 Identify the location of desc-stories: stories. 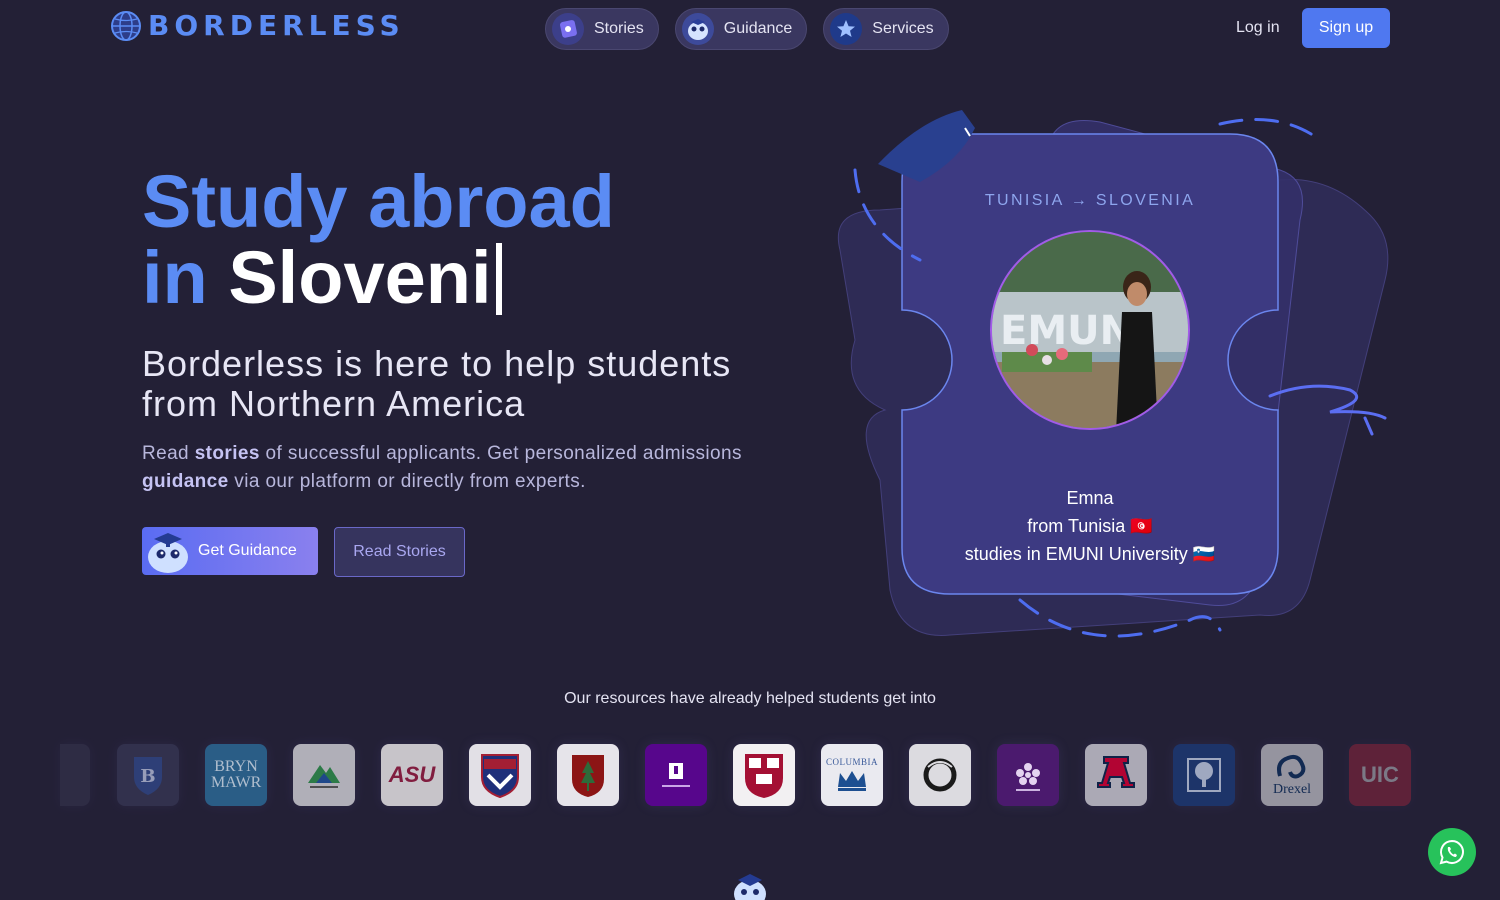
(227, 453).